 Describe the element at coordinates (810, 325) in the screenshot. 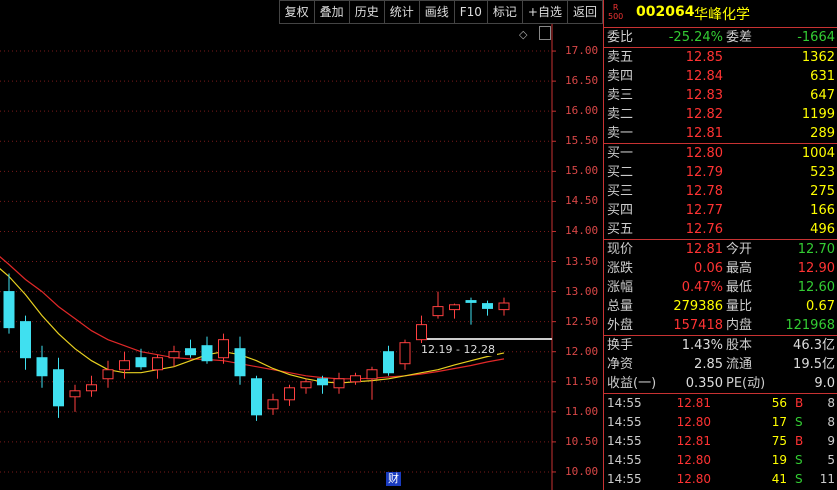

I see `quote-value: 121968` at that location.